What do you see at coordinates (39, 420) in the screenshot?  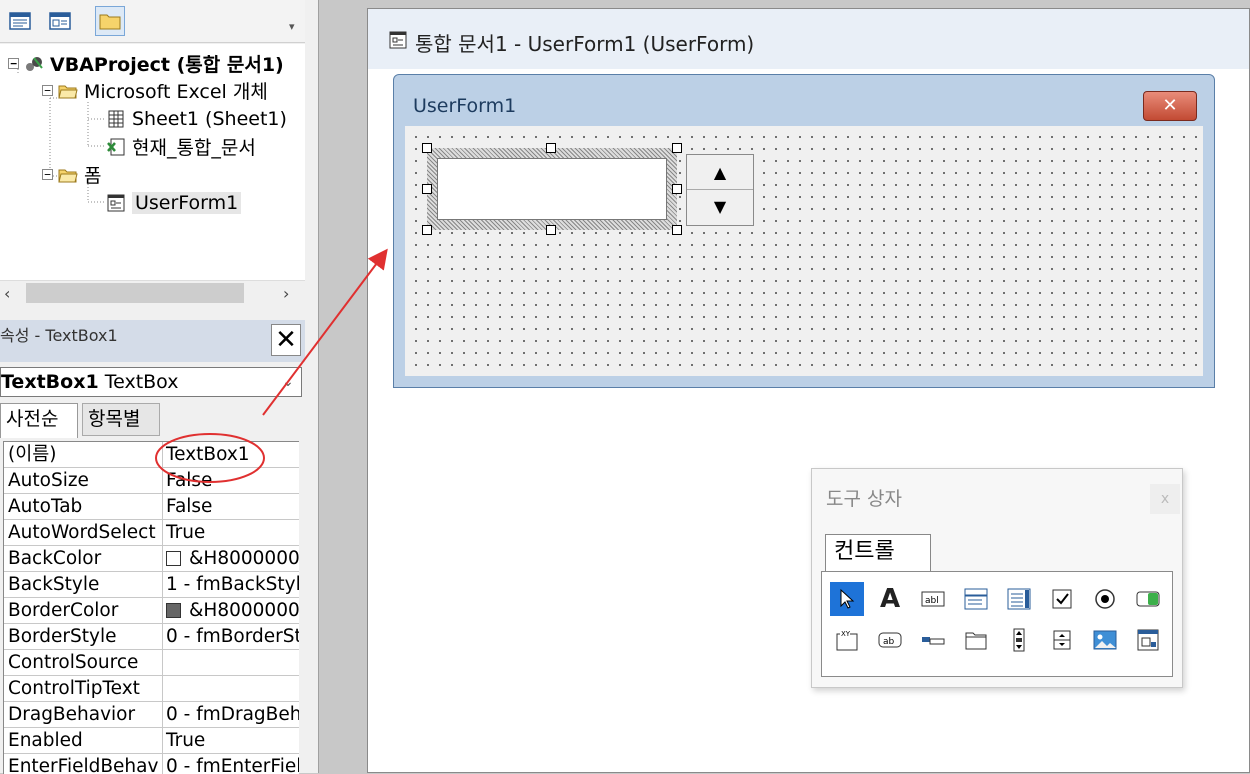 I see `tab-alphabetic: 사전순` at bounding box center [39, 420].